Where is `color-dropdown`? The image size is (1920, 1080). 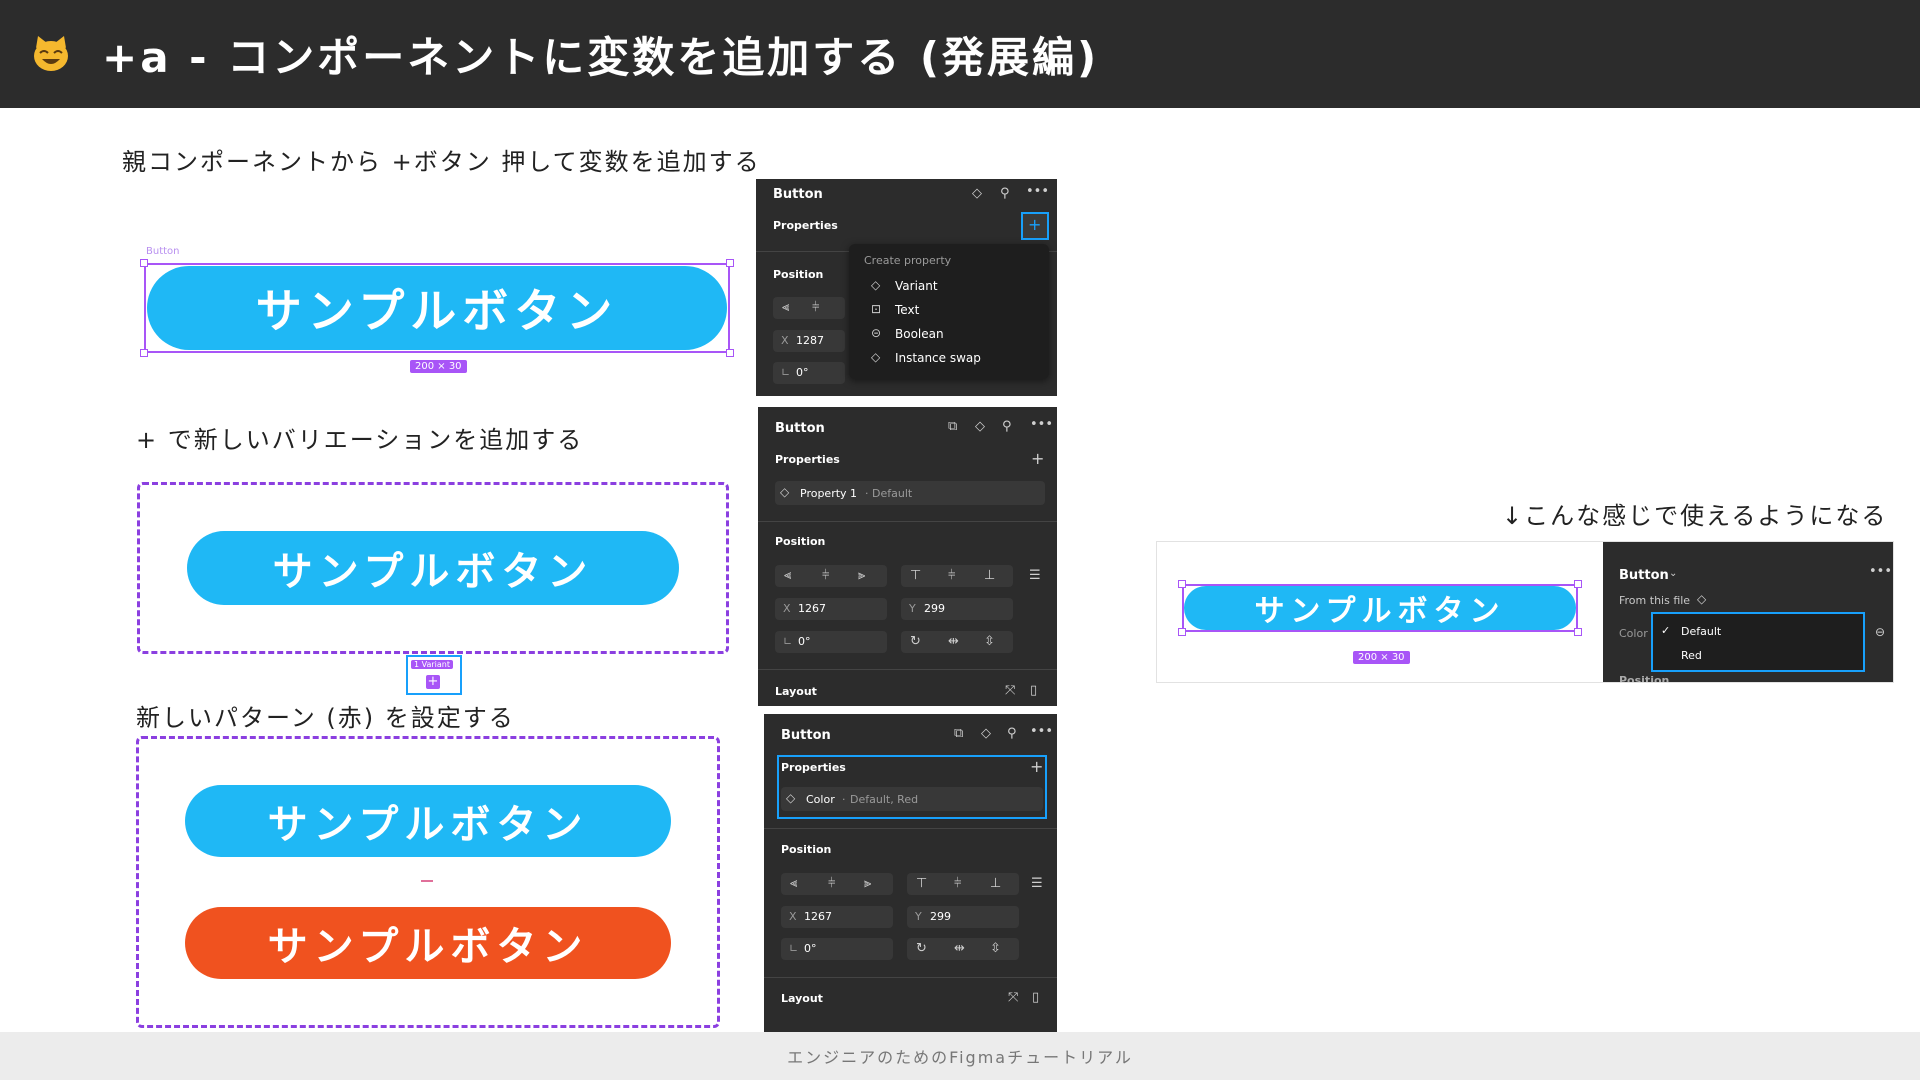
color-dropdown is located at coordinates (1758, 642).